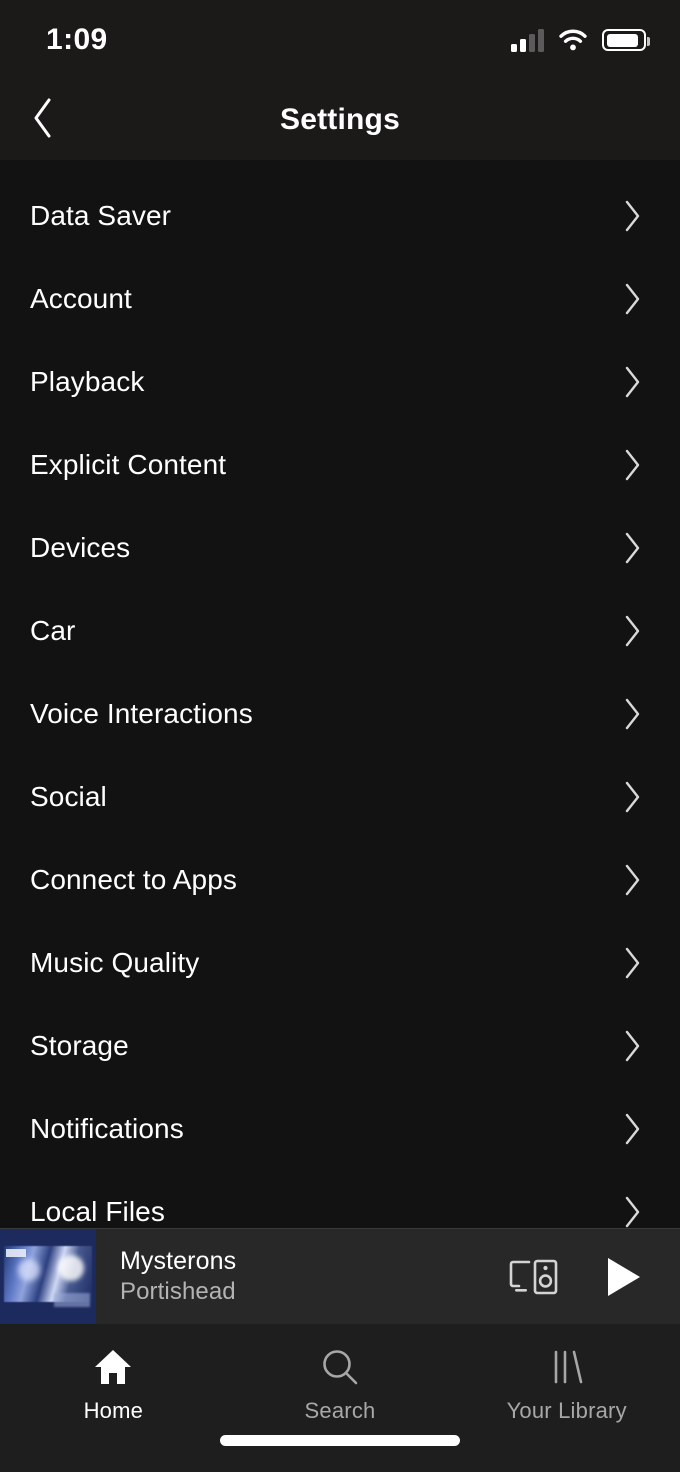 This screenshot has height=1472, width=680. What do you see at coordinates (302, 1276) in the screenshot?
I see `now-playing-track-info: Mysterons Portishead` at bounding box center [302, 1276].